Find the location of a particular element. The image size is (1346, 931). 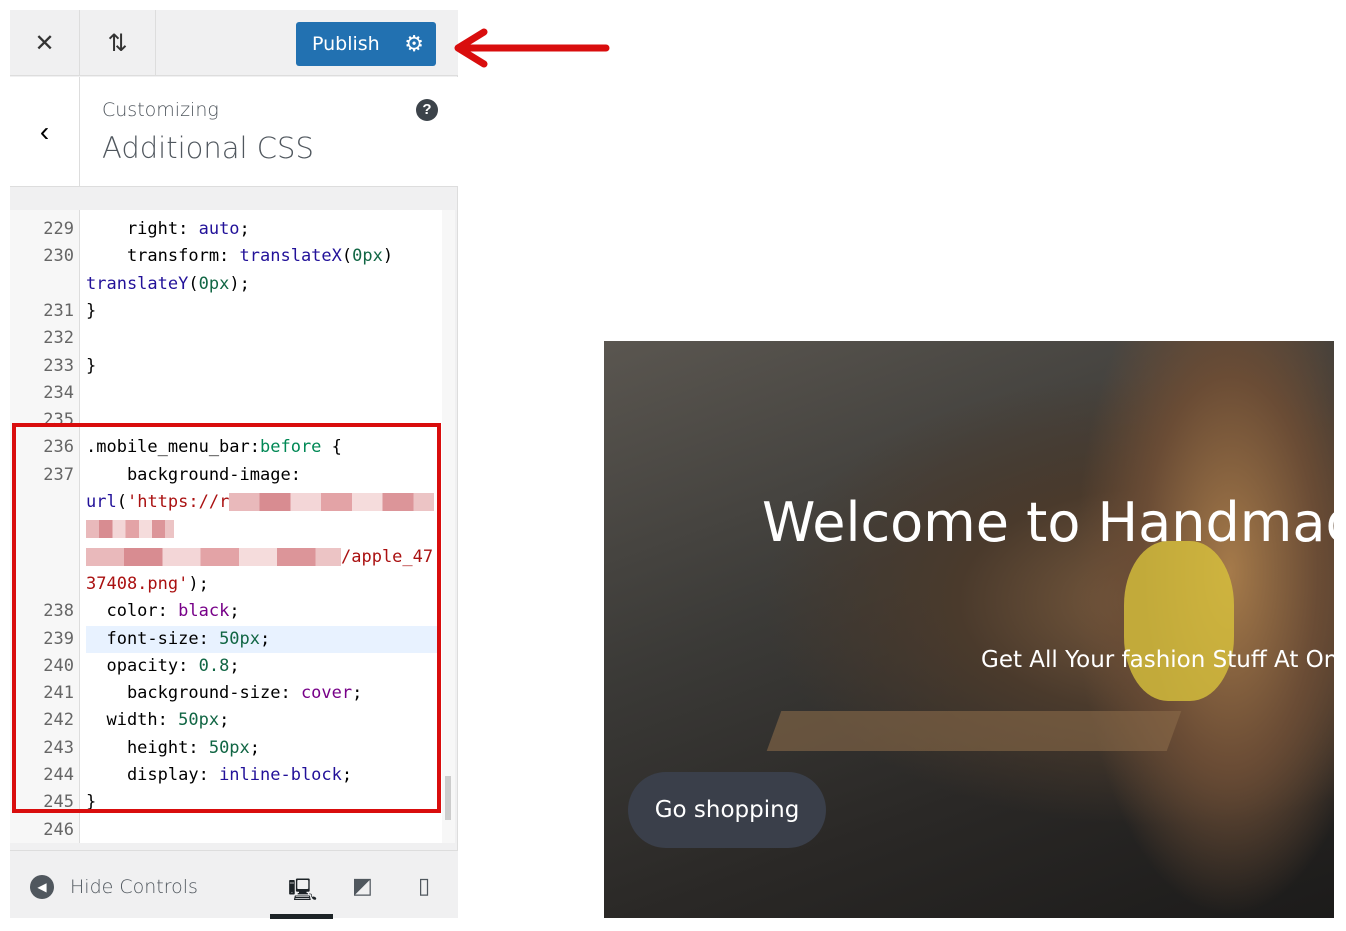

desktop-icon: 🖳 is located at coordinates (302, 892).